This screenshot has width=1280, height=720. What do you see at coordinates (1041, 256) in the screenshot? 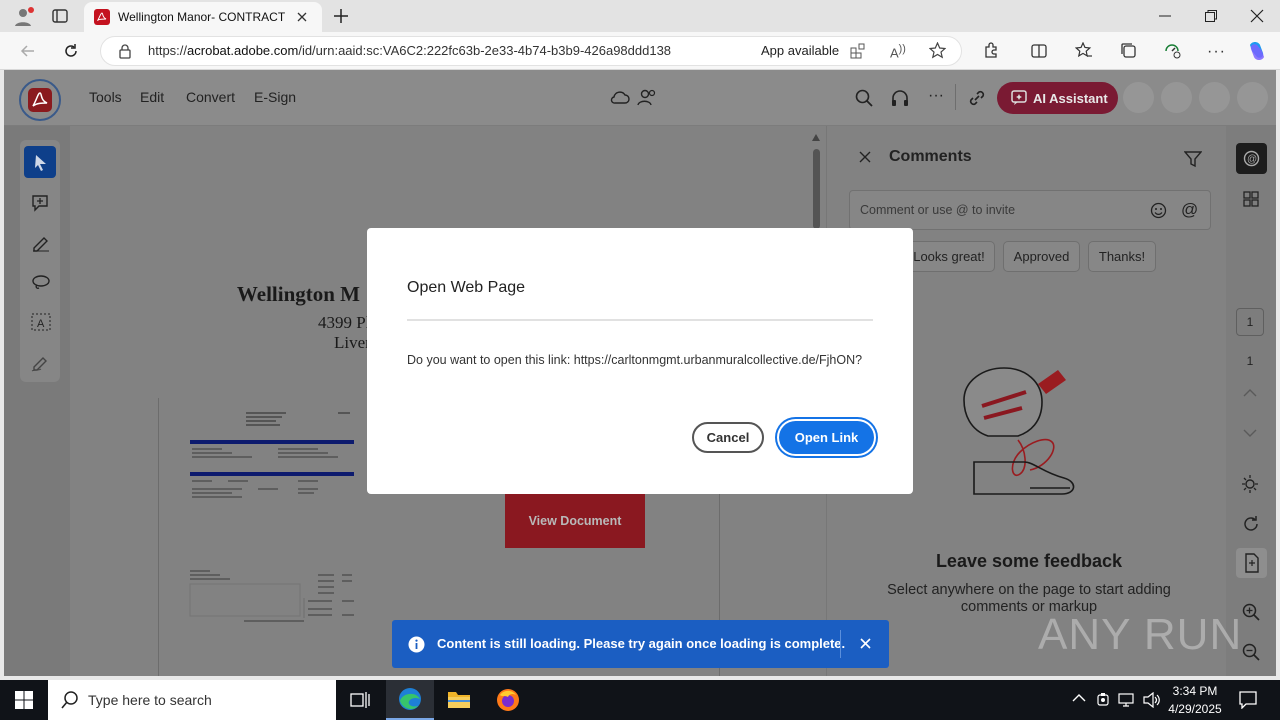
I see `quick-reply-approved: Approved` at bounding box center [1041, 256].